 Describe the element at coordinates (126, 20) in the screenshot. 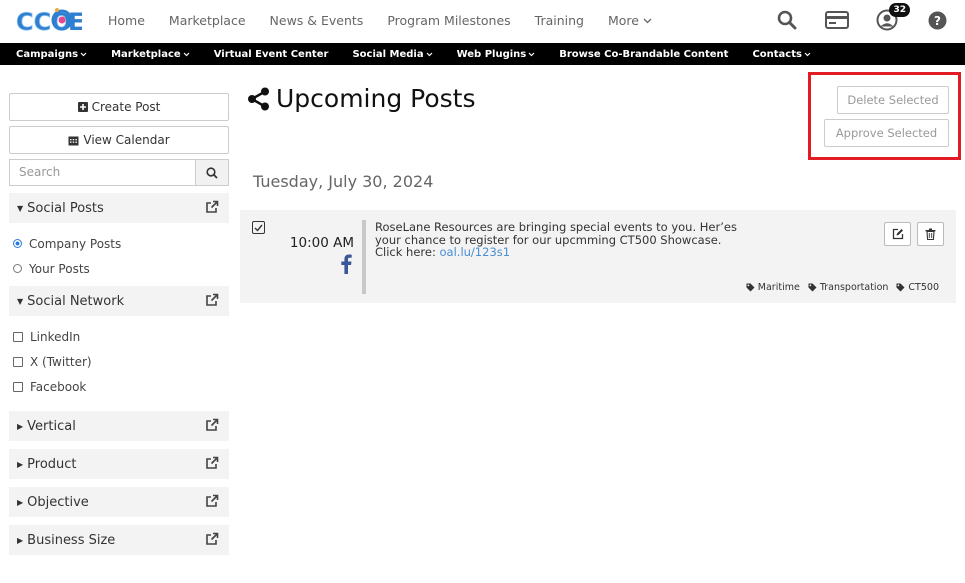

I see `nav-home: Home` at that location.